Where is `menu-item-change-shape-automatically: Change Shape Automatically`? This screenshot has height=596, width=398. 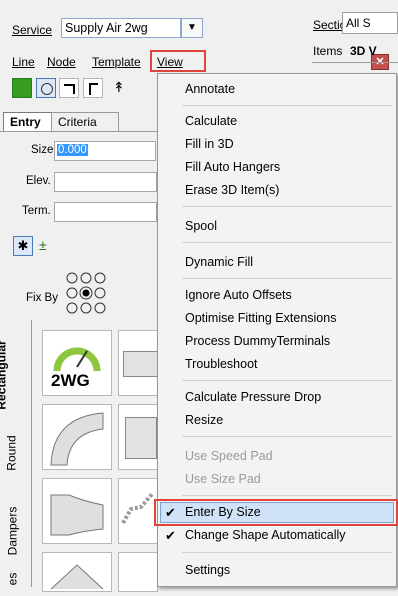
menu-item-change-shape-automatically: Change Shape Automatically is located at coordinates (265, 535).